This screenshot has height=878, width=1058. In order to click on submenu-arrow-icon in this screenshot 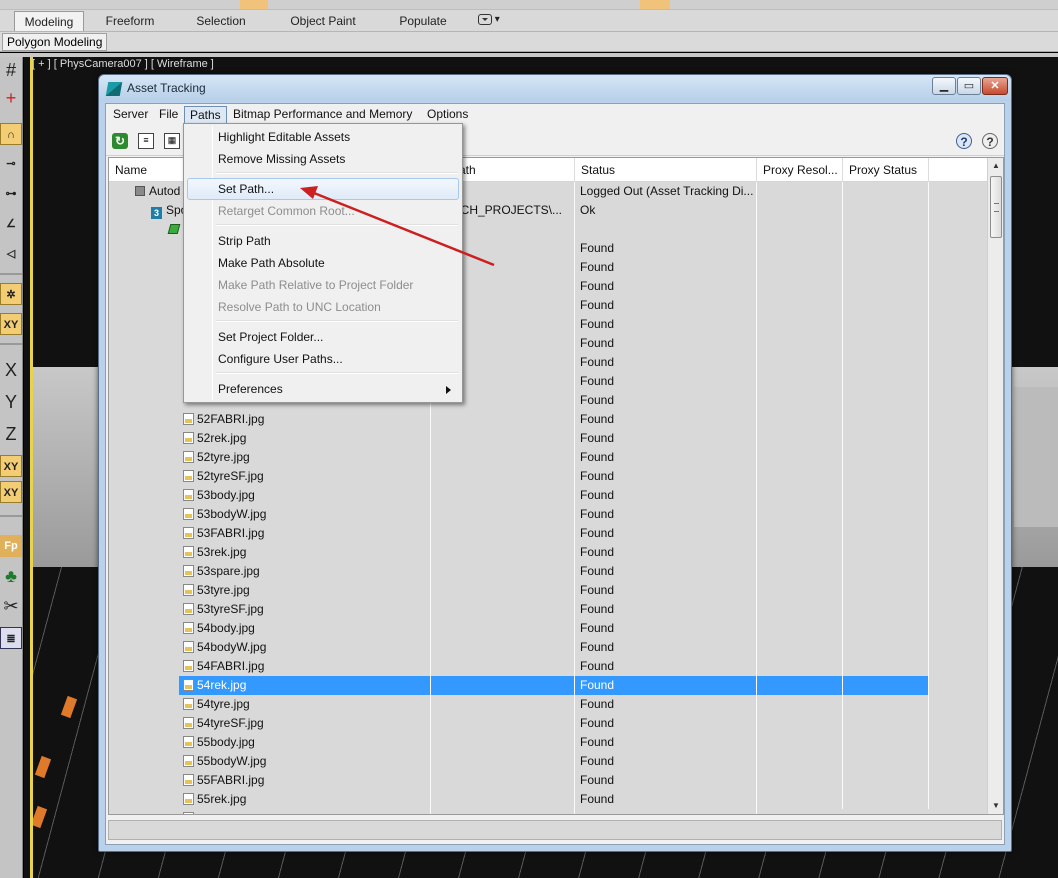, I will do `click(448, 390)`.